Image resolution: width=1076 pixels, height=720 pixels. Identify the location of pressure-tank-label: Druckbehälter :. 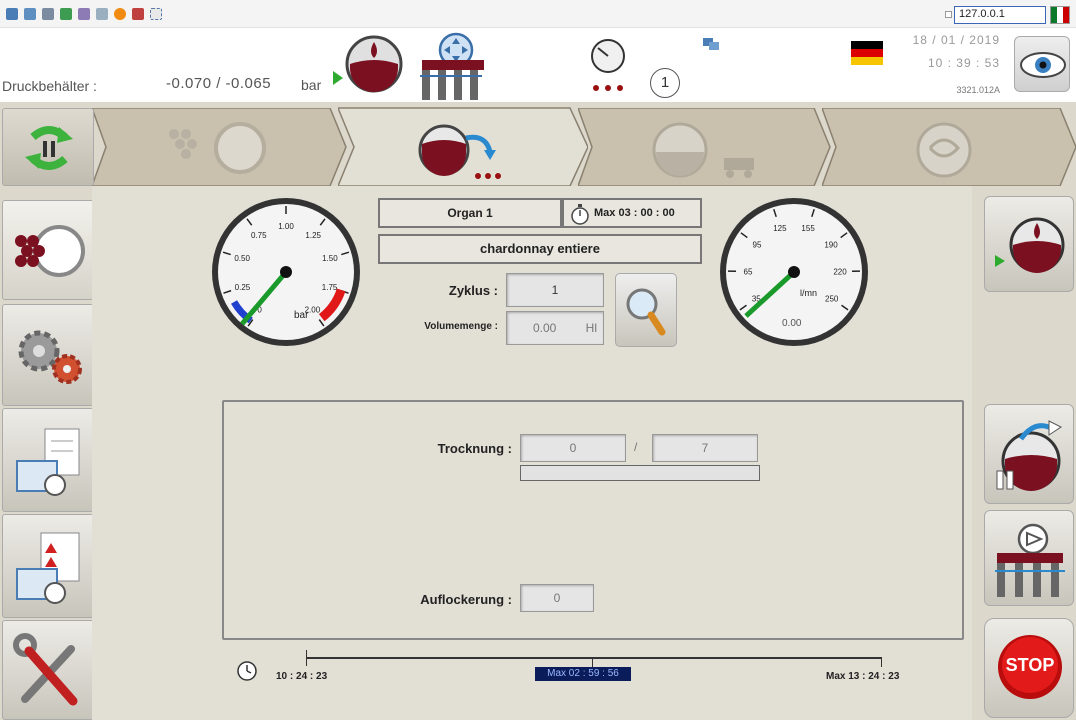
(49, 86).